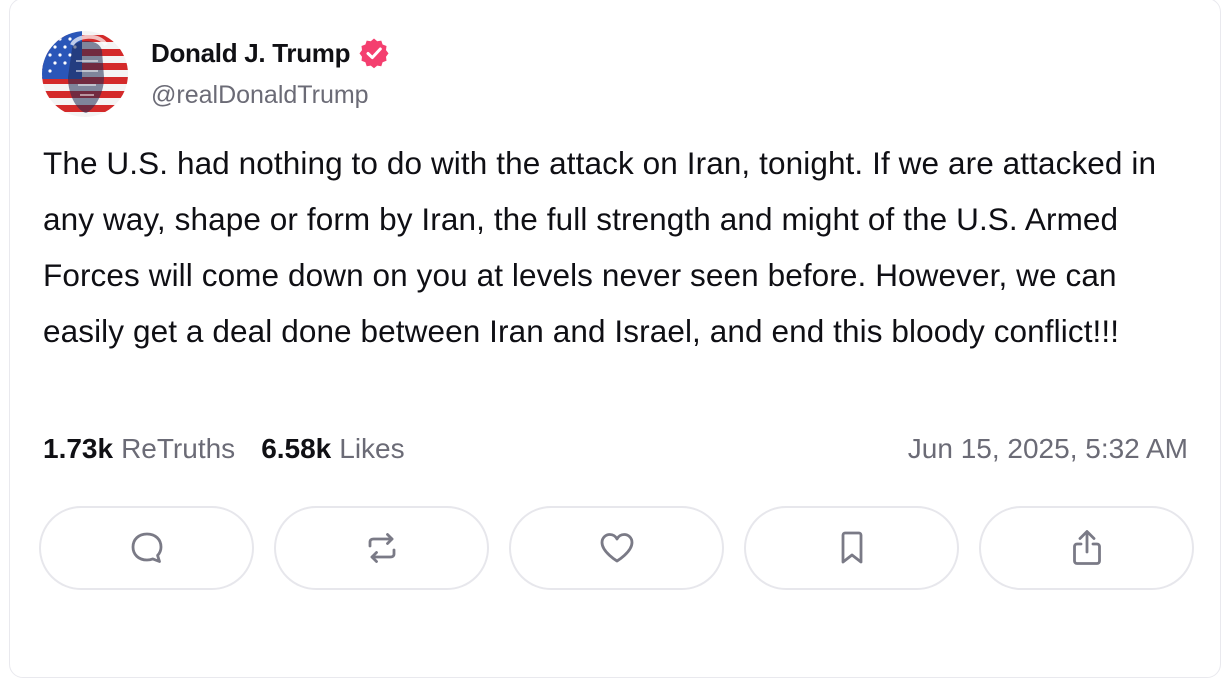 The height and width of the screenshot is (678, 1232). What do you see at coordinates (296, 449) in the screenshot?
I see `likes-count: 6.58k` at bounding box center [296, 449].